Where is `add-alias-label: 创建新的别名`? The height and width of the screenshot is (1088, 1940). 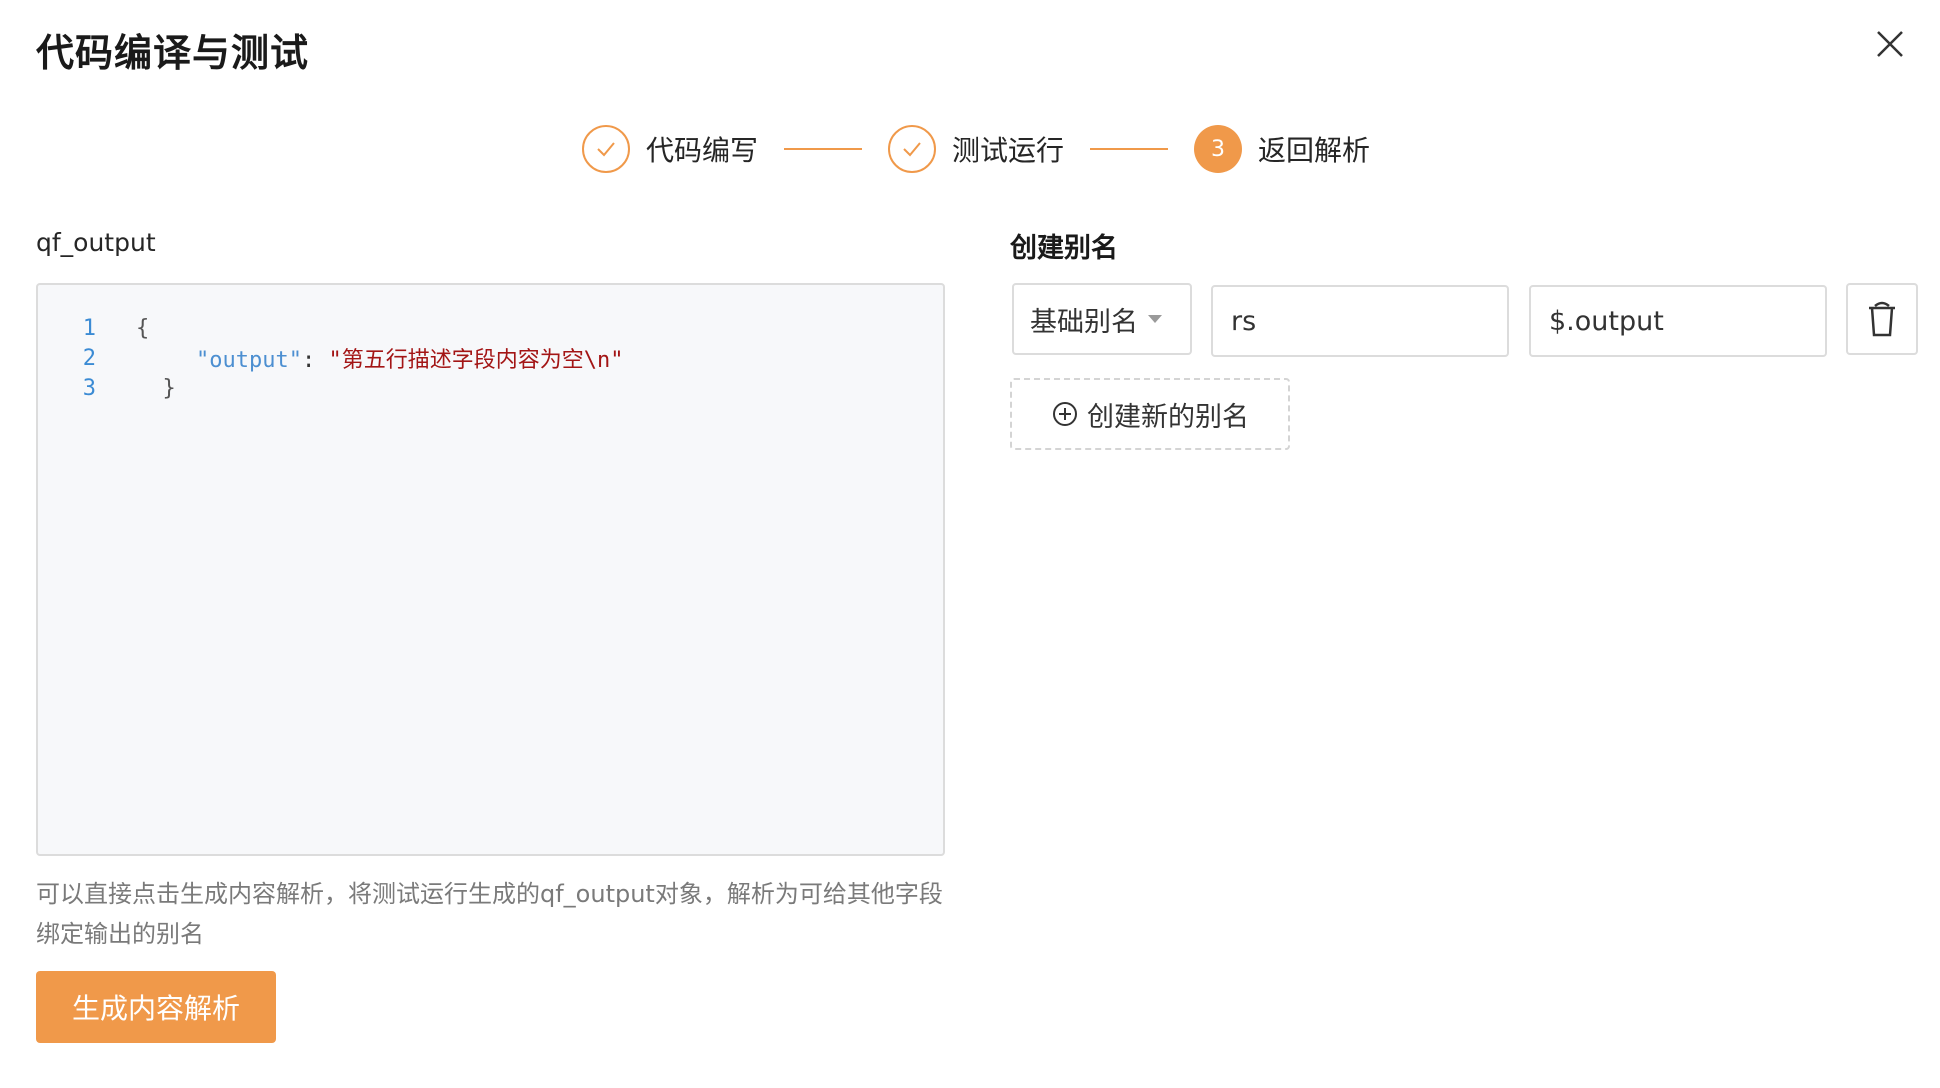 add-alias-label: 创建新的别名 is located at coordinates (1168, 417).